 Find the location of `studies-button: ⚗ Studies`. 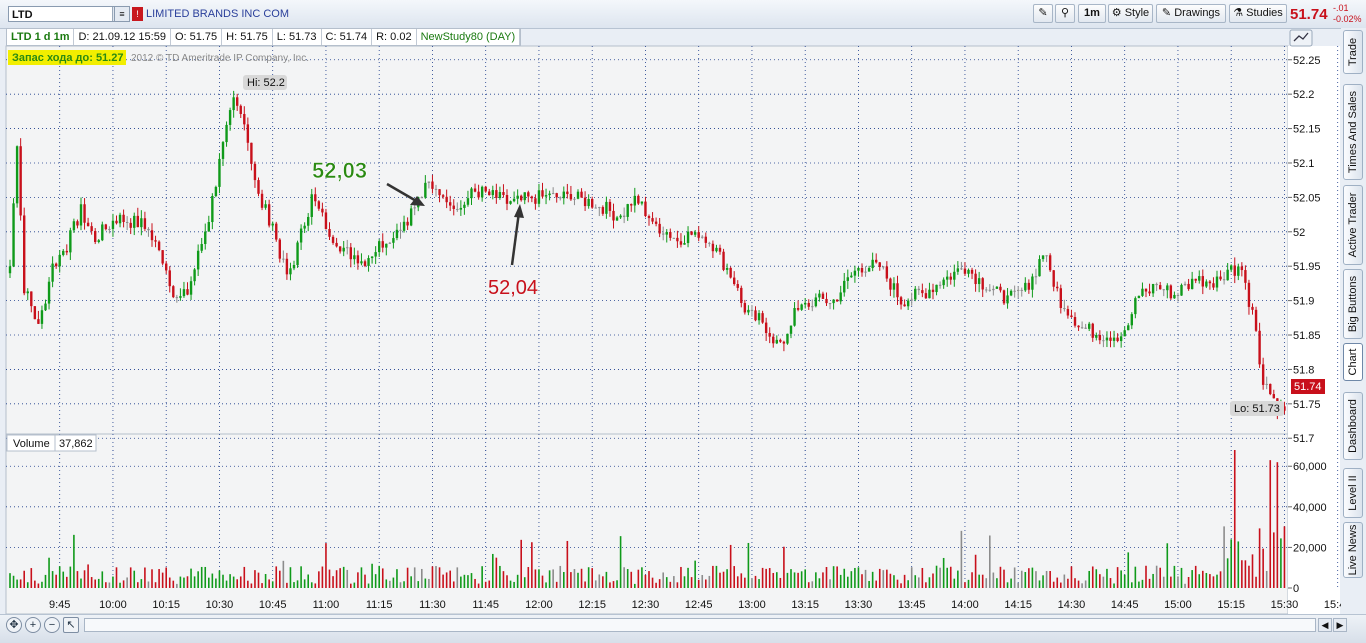

studies-button: ⚗ Studies is located at coordinates (1258, 13).